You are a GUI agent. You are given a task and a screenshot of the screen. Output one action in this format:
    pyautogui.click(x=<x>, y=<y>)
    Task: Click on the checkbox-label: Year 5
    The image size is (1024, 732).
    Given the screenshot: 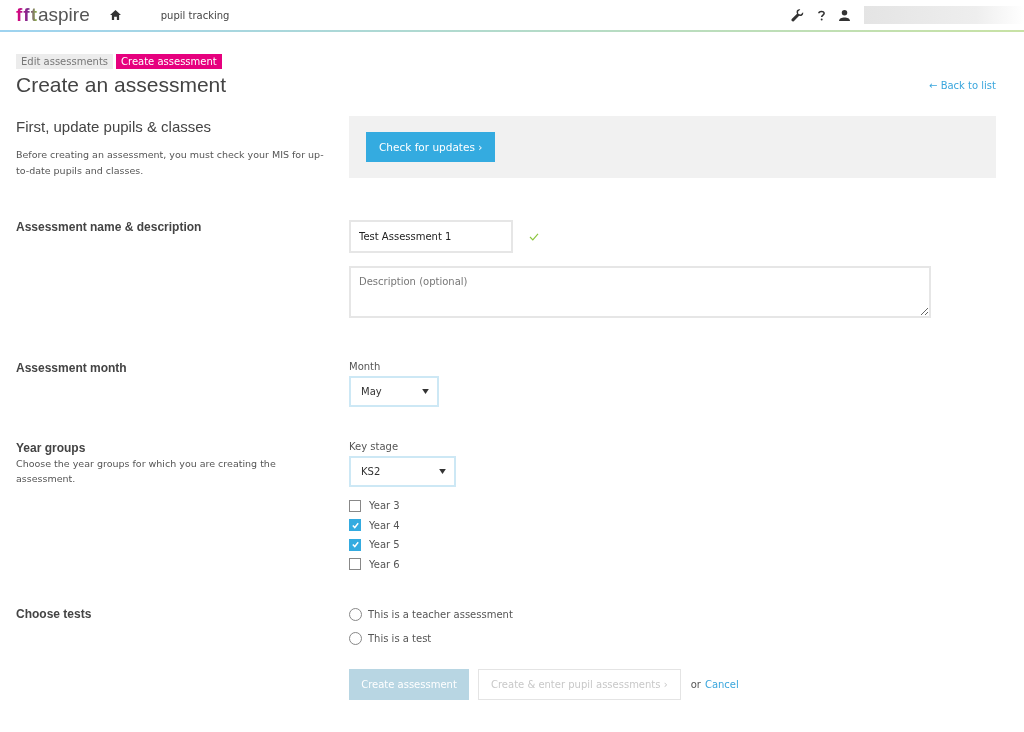 What is the action you would take?
    pyautogui.click(x=384, y=545)
    